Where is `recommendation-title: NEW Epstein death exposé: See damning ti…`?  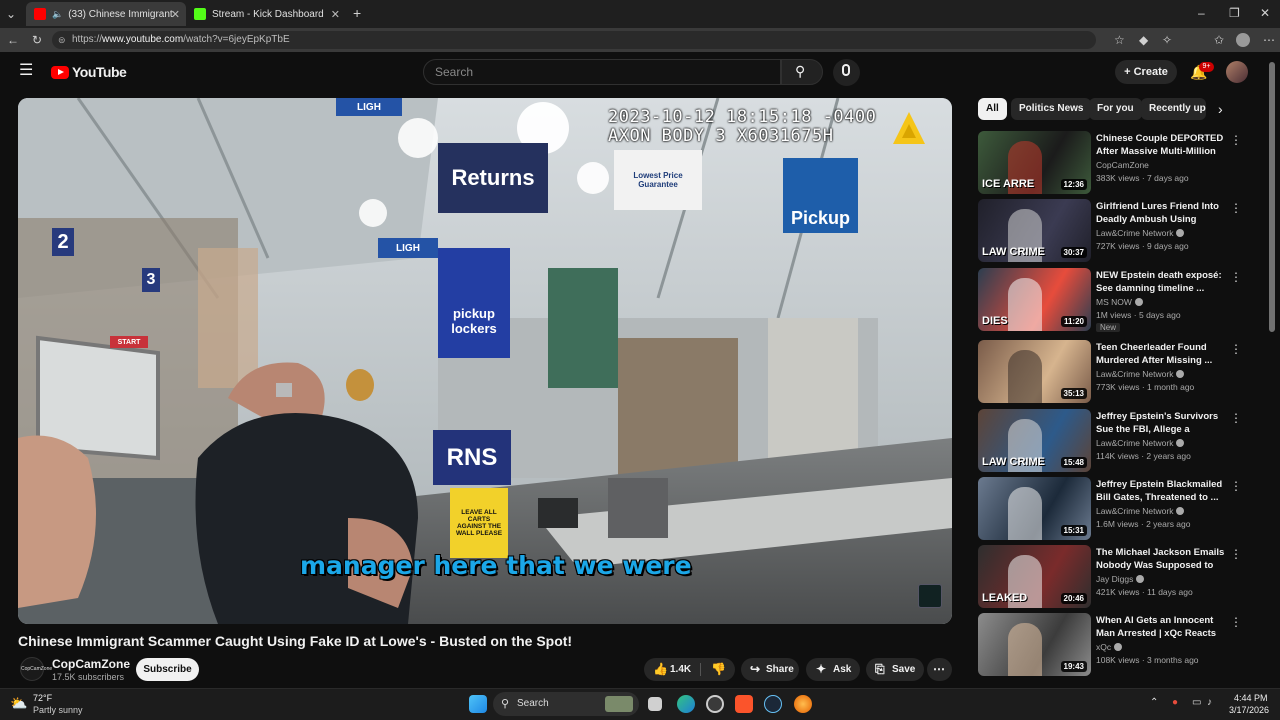 recommendation-title: NEW Epstein death exposé: See damning ti… is located at coordinates (1161, 282).